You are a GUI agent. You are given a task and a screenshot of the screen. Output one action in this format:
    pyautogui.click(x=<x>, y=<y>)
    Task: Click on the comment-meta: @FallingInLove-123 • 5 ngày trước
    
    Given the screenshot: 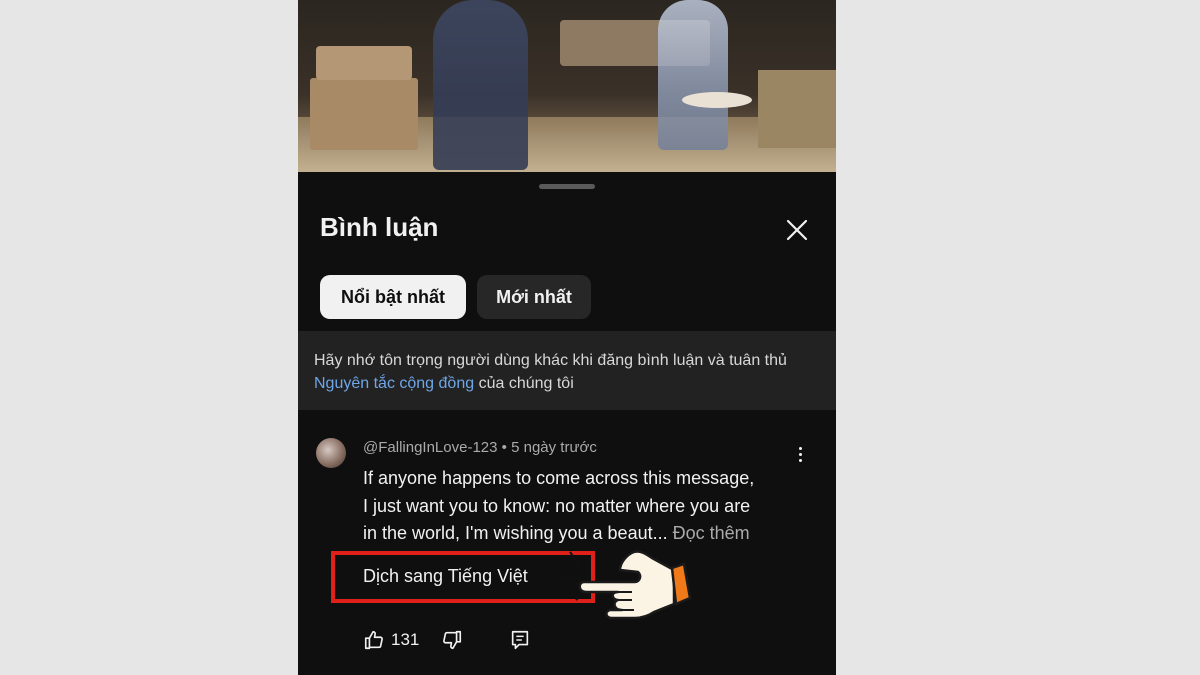 What is the action you would take?
    pyautogui.click(x=480, y=447)
    